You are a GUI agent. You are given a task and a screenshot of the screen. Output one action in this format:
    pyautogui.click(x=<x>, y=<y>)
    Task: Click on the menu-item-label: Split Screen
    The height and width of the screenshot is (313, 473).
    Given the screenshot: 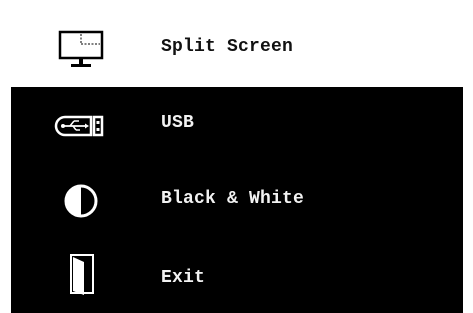 What is the action you would take?
    pyautogui.click(x=227, y=47)
    